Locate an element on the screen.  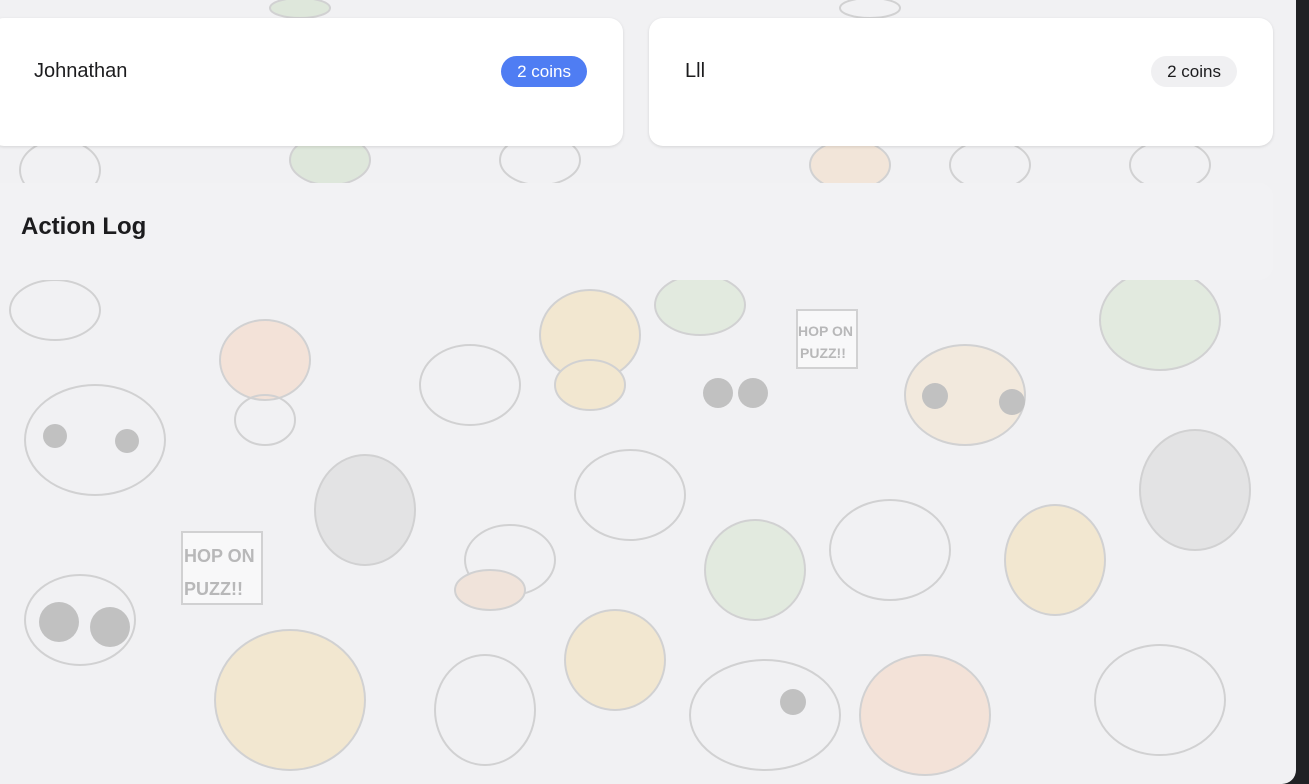
player-name: Johnathan is located at coordinates (81, 71).